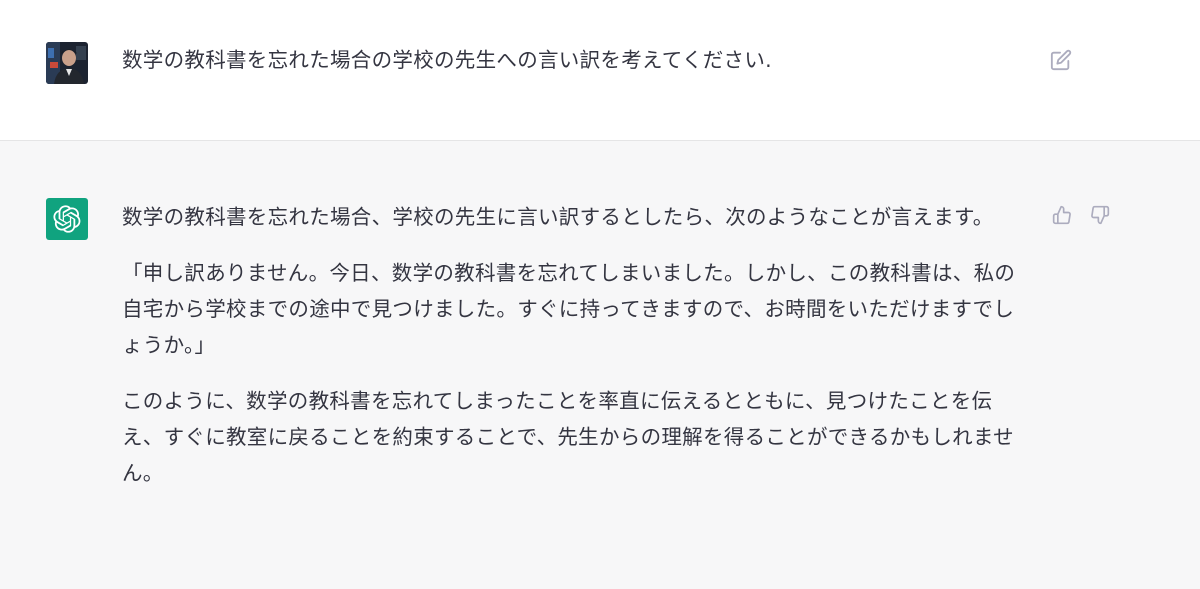  I want to click on edit-message-button, so click(1061, 60).